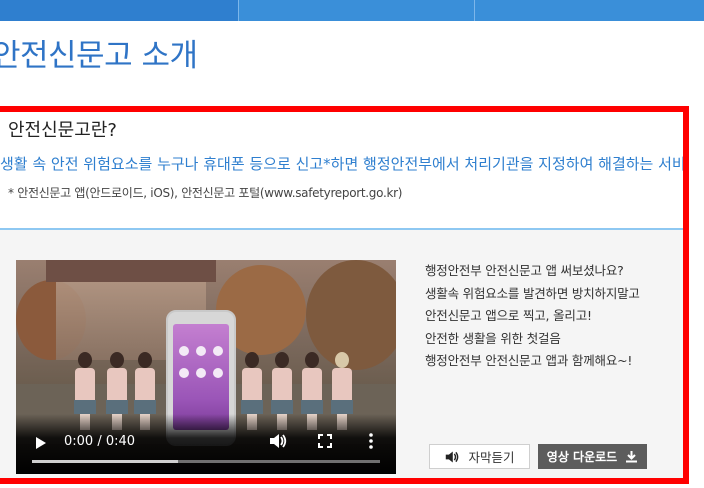 Image resolution: width=704 pixels, height=488 pixels. What do you see at coordinates (131, 271) in the screenshot?
I see `roof-graphic` at bounding box center [131, 271].